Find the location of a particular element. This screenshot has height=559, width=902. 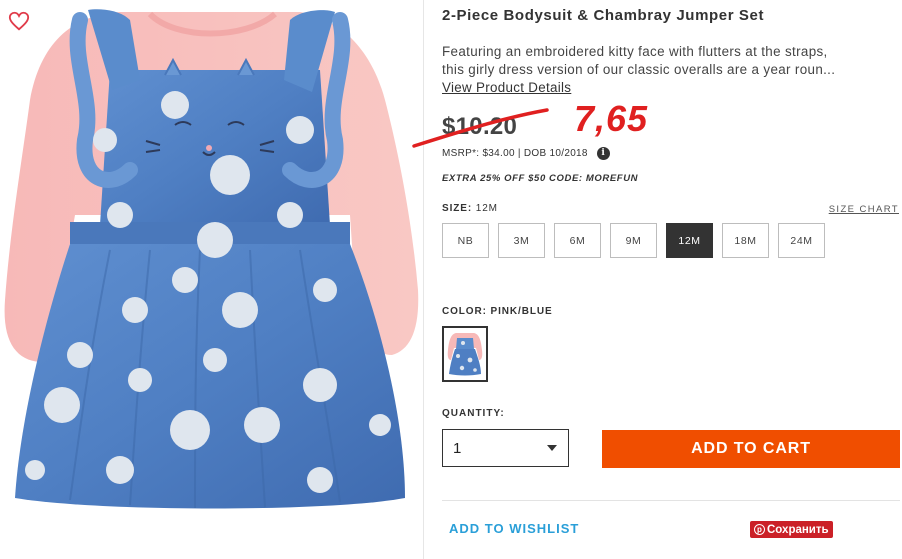

chevron-down-icon is located at coordinates (552, 448).